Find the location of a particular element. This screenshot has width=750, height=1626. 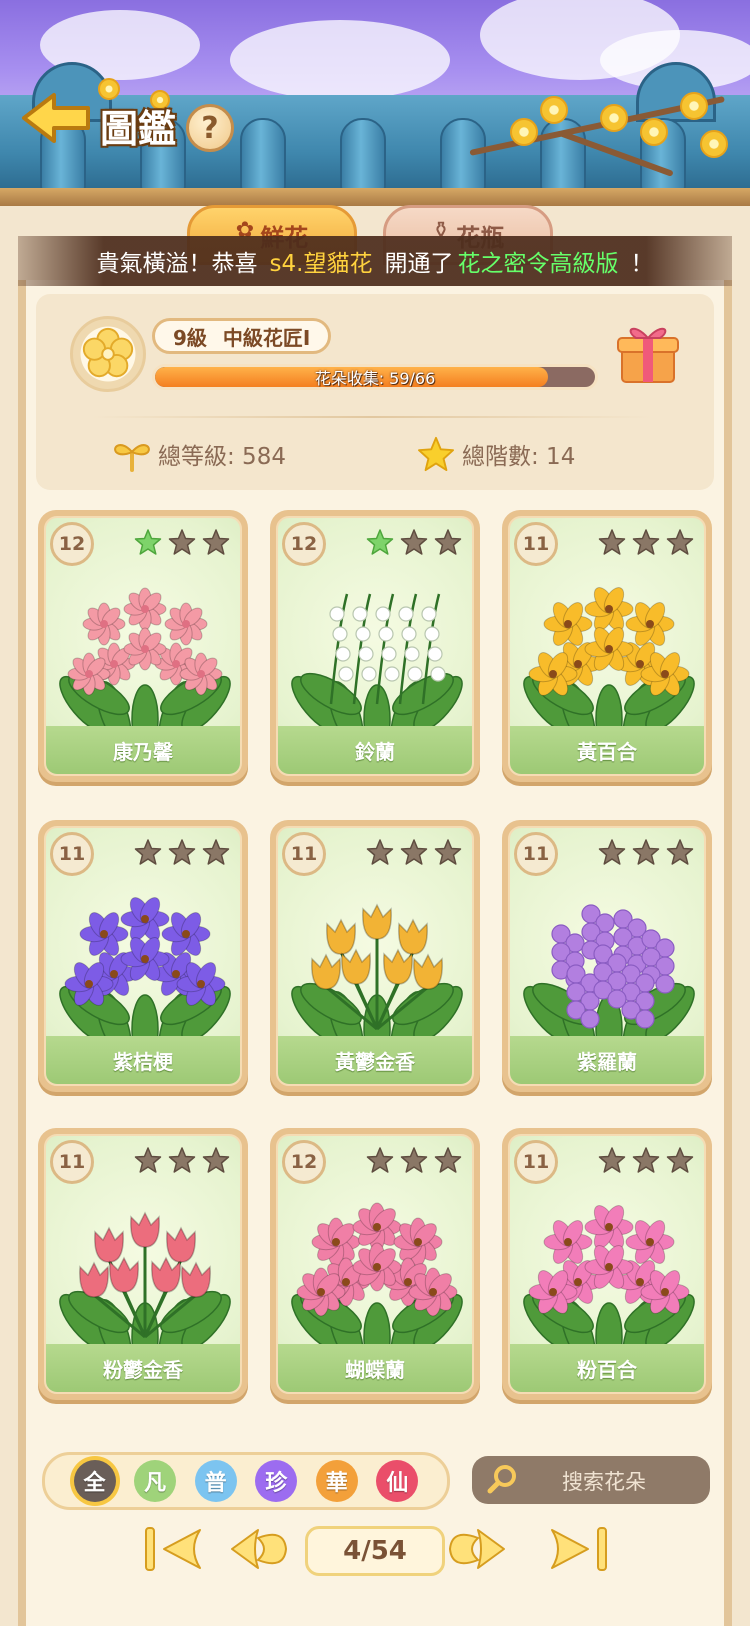

flower-card: 11 紫桔梗 is located at coordinates (143, 956).